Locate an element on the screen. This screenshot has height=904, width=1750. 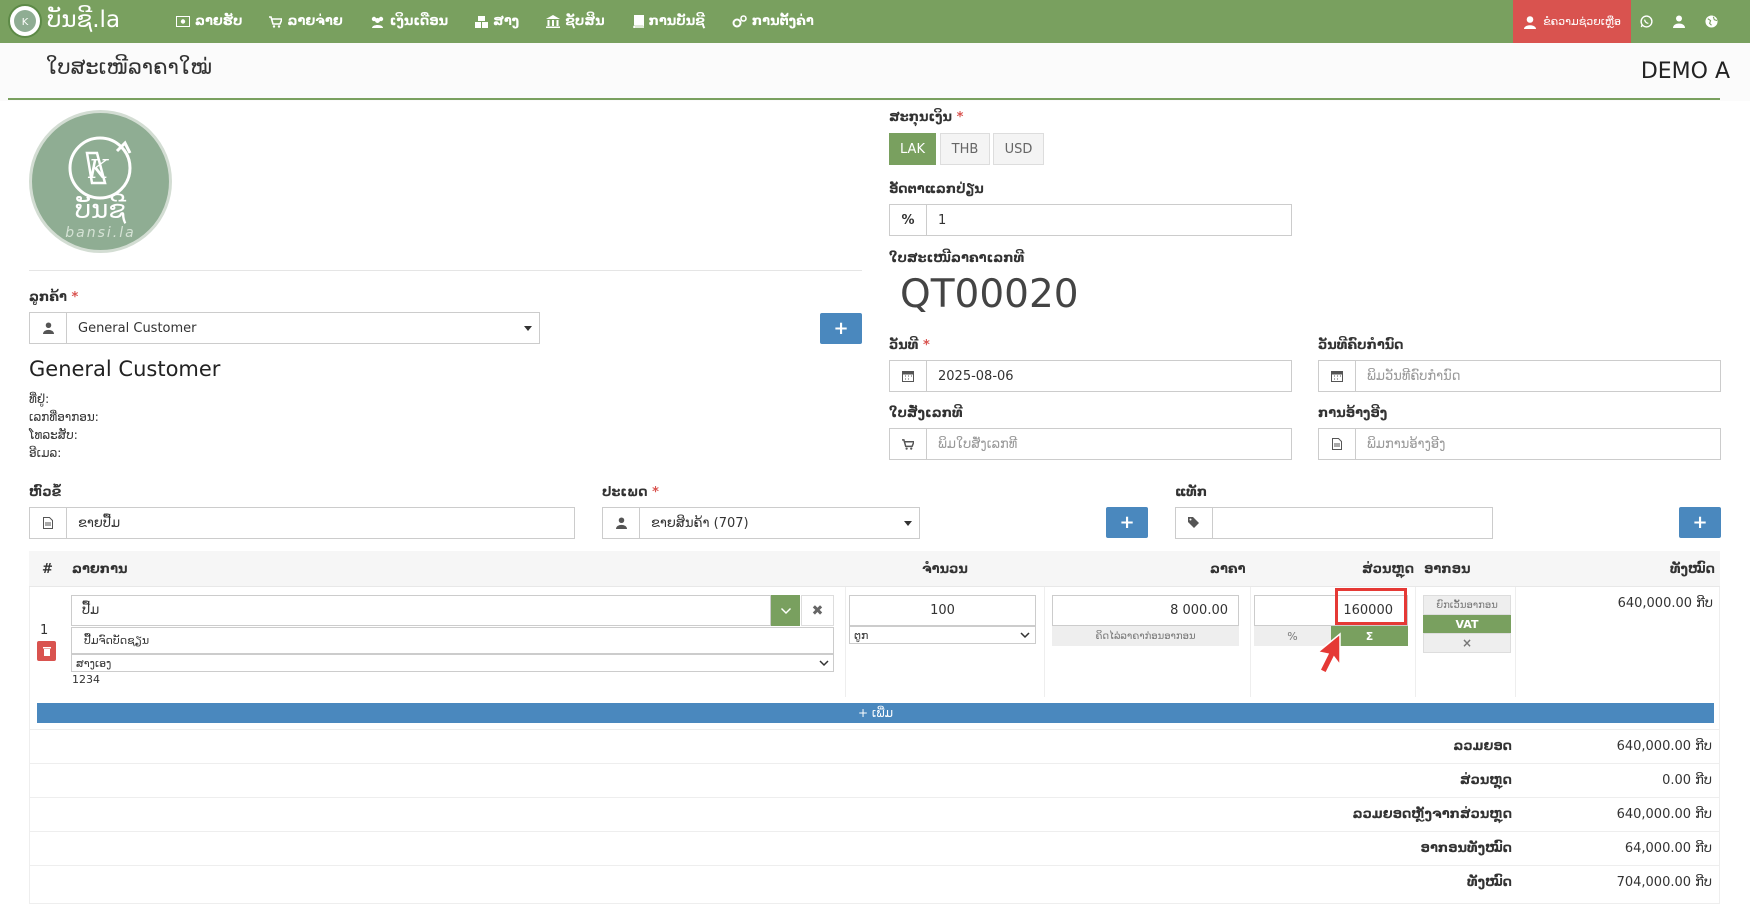
close-icon: ✖ is located at coordinates (817, 610).